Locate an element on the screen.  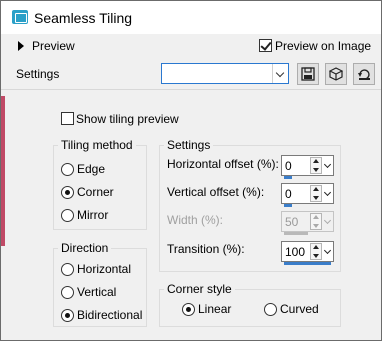
radio-horizontal is located at coordinates (67, 269).